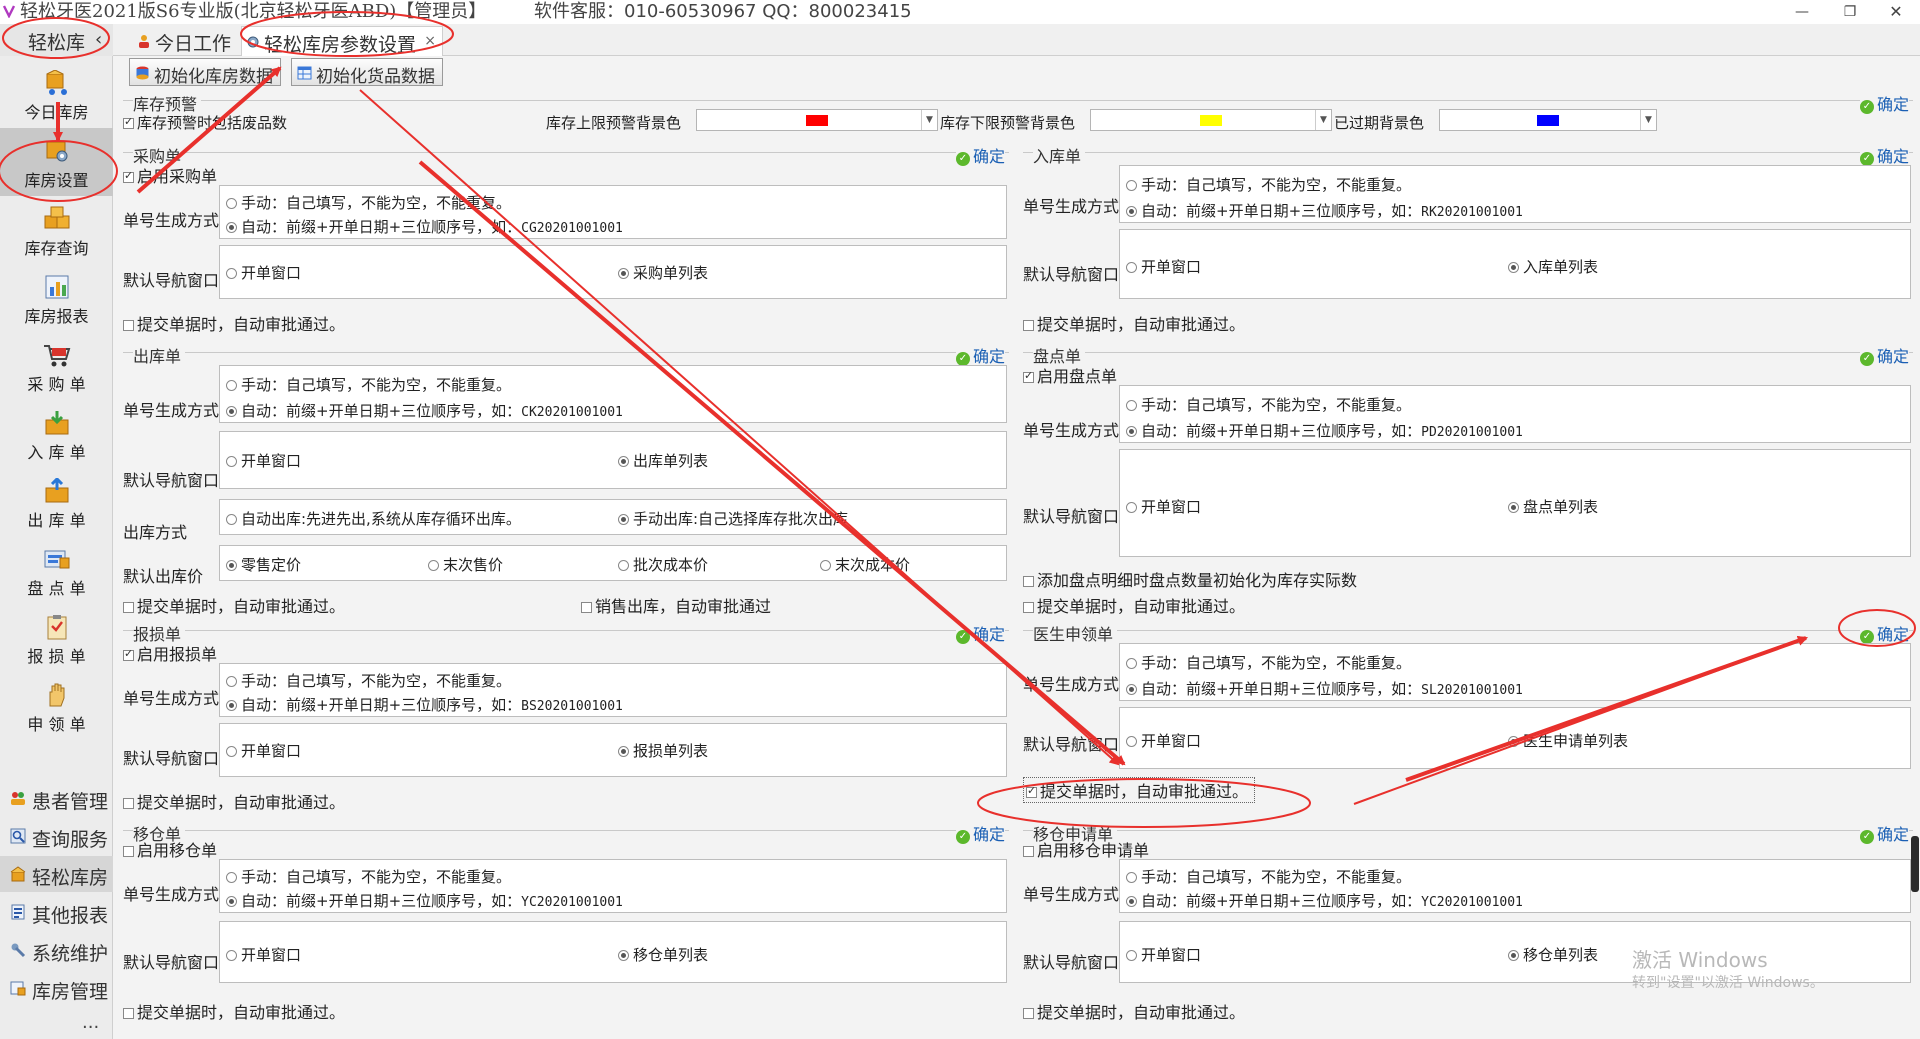 The height and width of the screenshot is (1039, 1920). Describe the element at coordinates (56, 988) in the screenshot. I see `menu-warehouse-management: 库房管理` at that location.